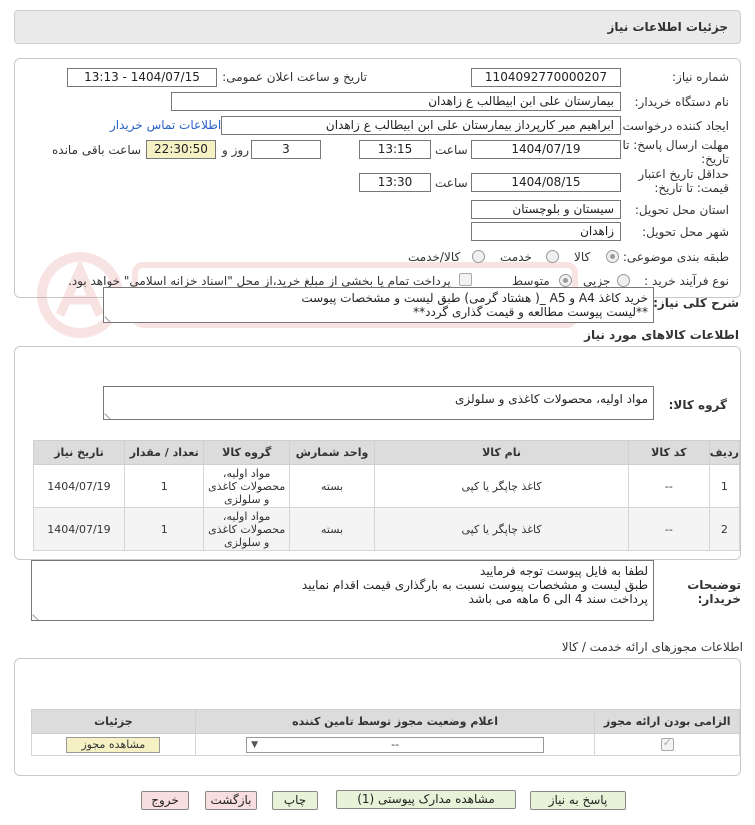 The image size is (755, 825). Describe the element at coordinates (246, 452) in the screenshot. I see `col-group: گروه کالا` at that location.